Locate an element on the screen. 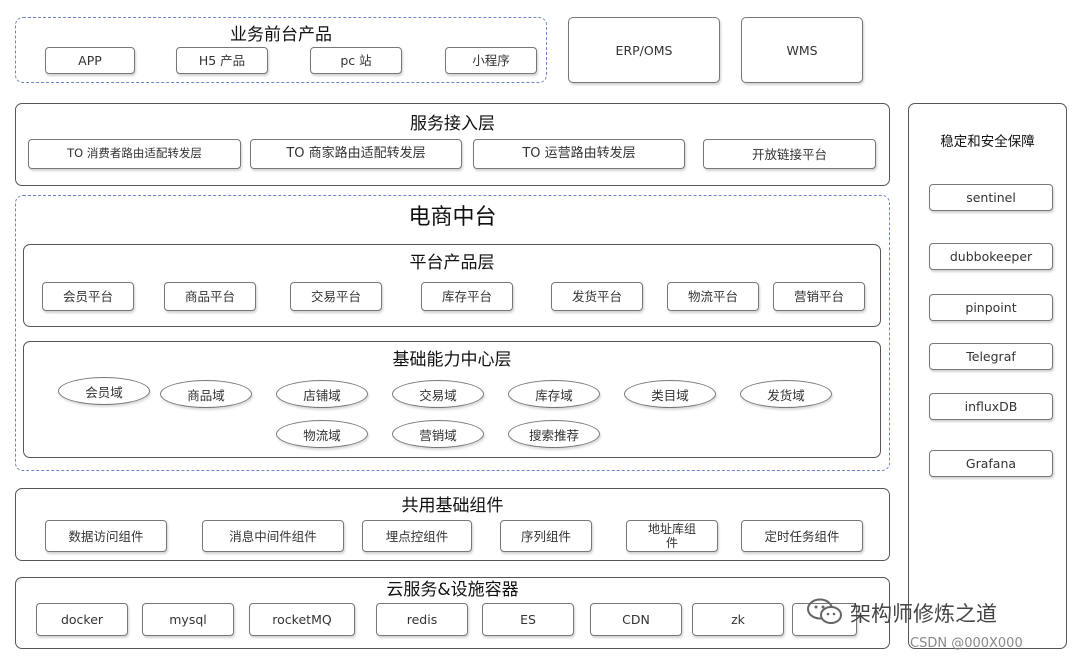 This screenshot has height=663, width=1080. stability-item-dubbokeeper: dubbokeeper is located at coordinates (991, 256).